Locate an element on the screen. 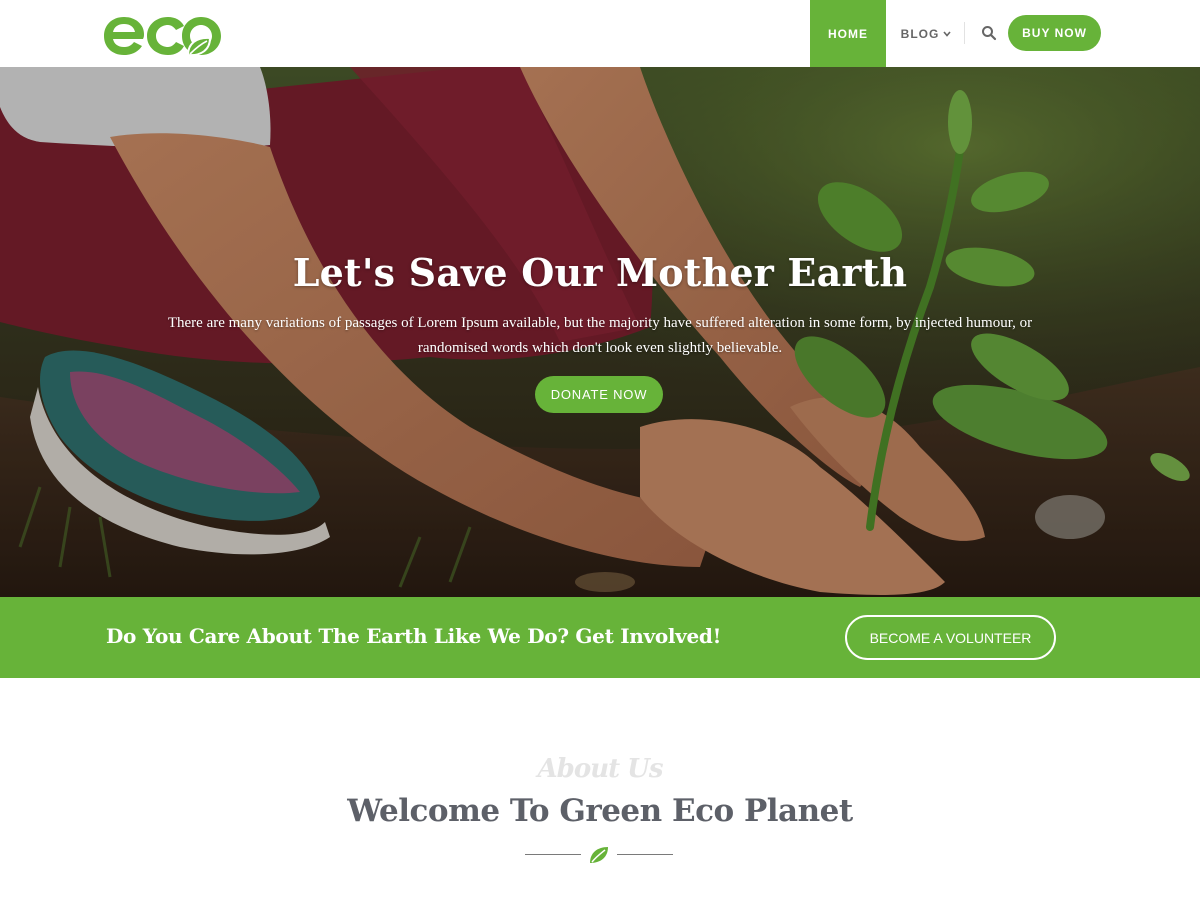 The height and width of the screenshot is (900, 1200). donate-now-button: DONATE NOW is located at coordinates (599, 394).